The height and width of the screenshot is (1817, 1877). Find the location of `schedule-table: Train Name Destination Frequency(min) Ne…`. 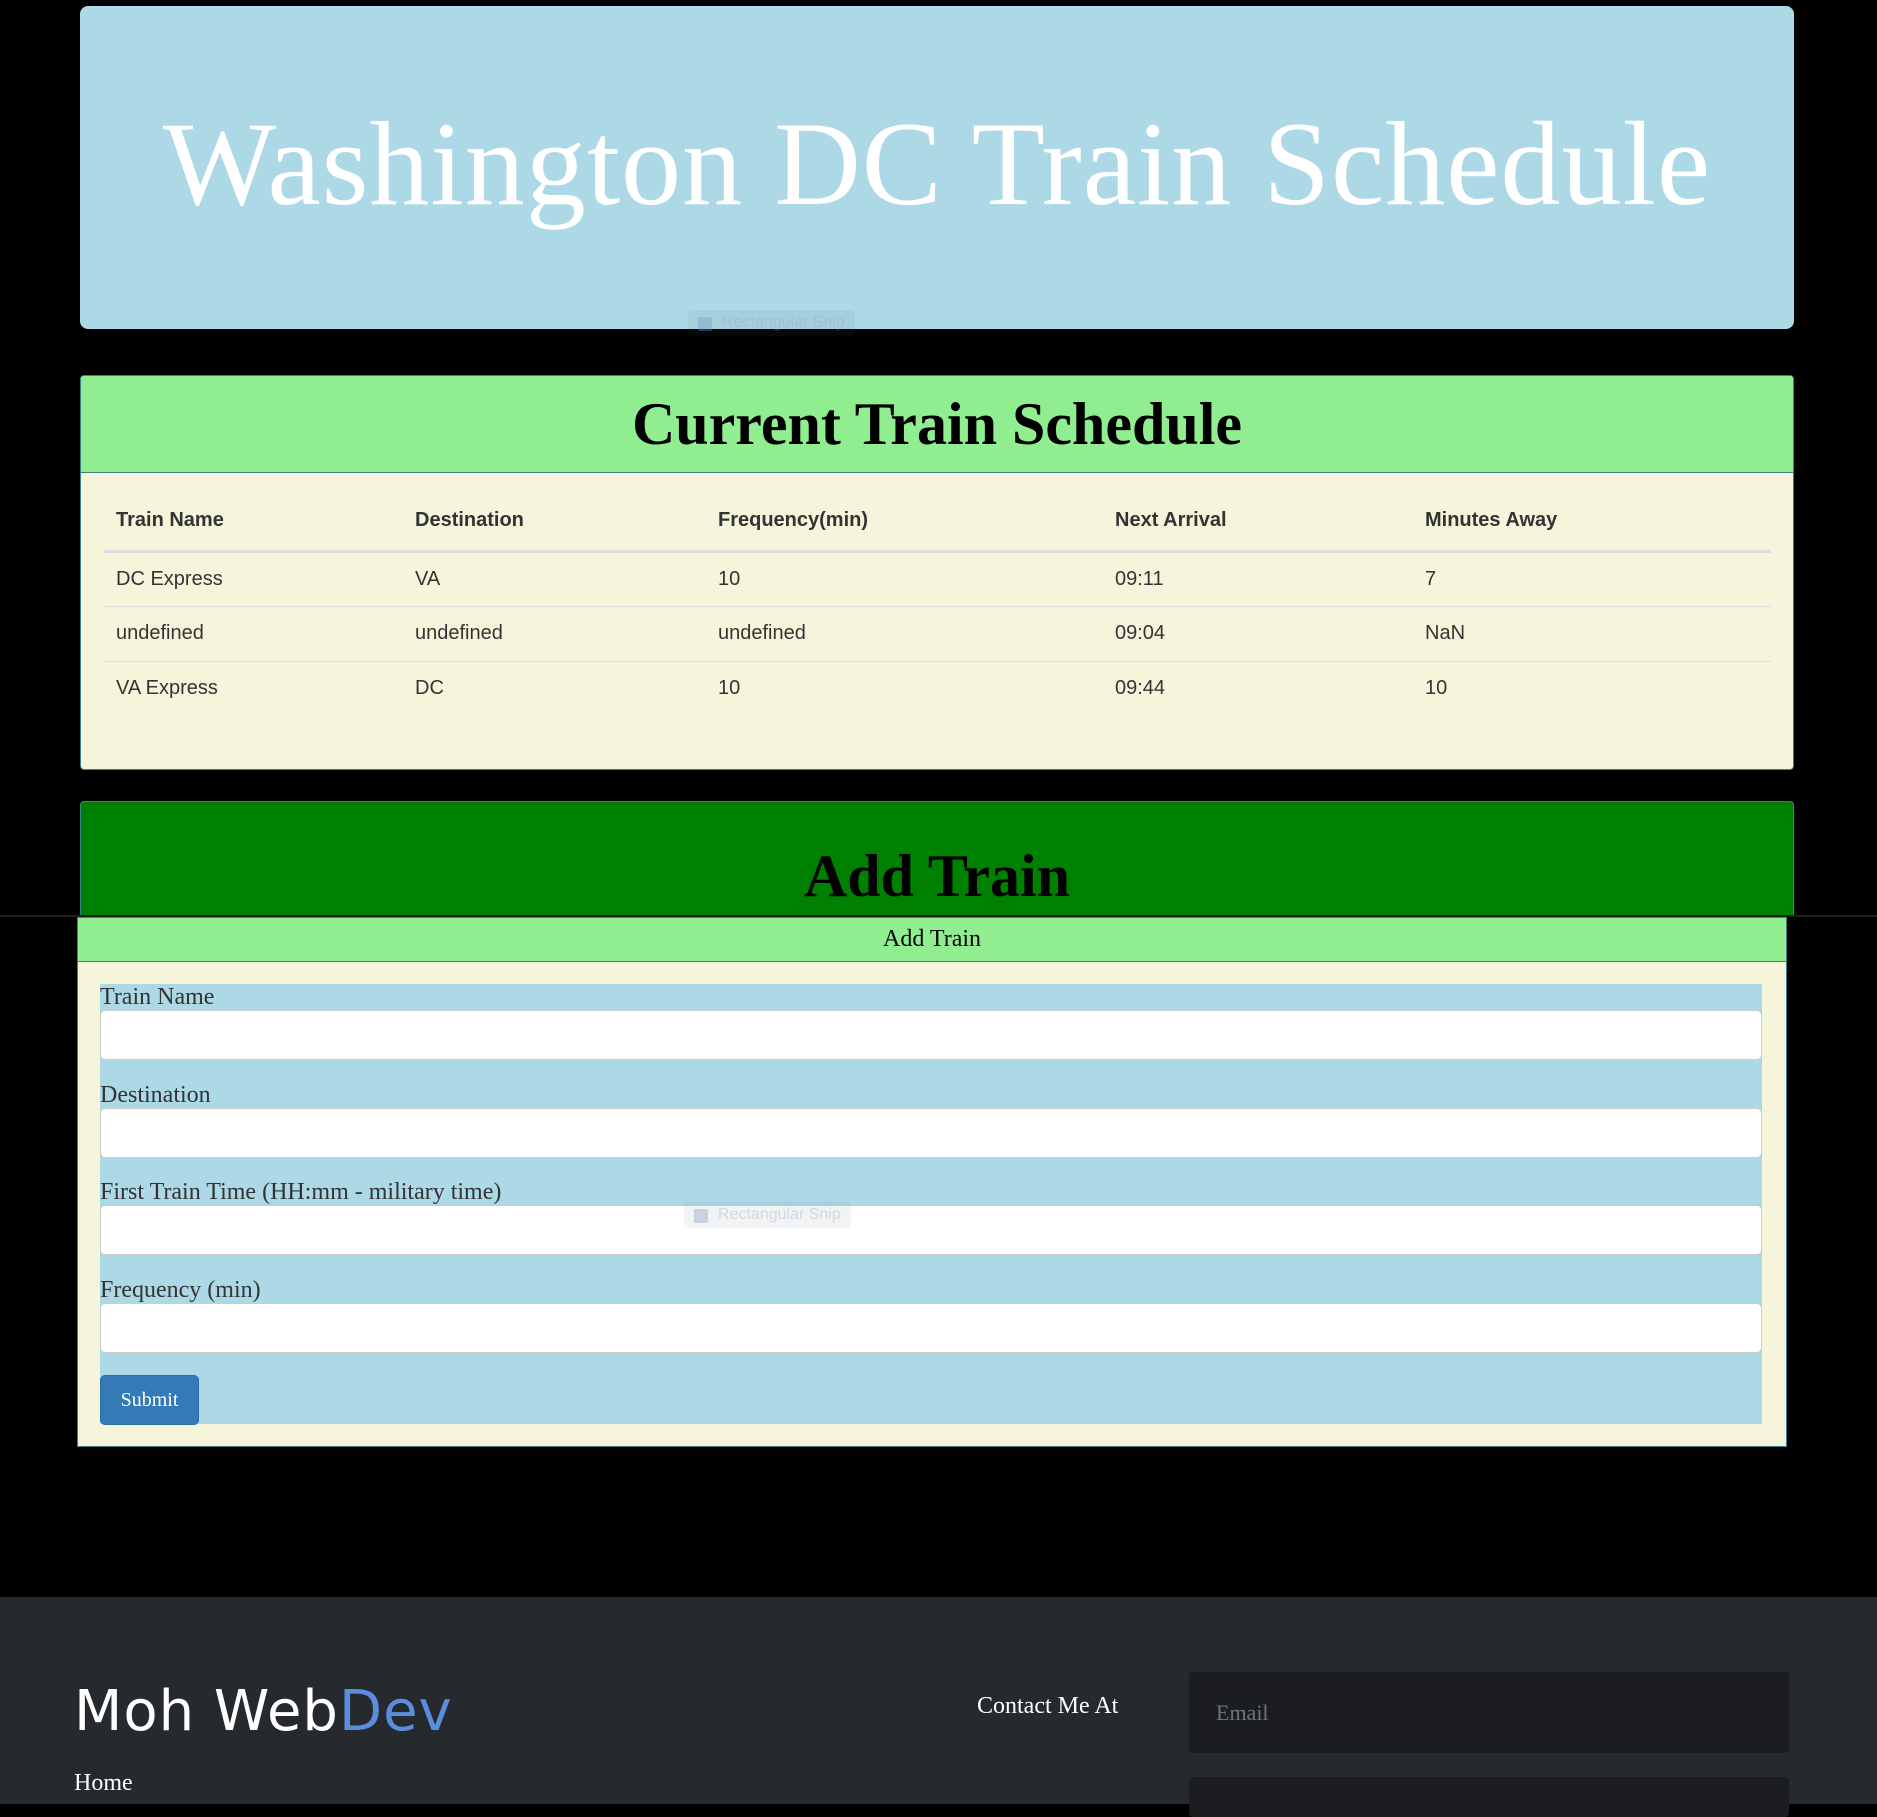

schedule-table: Train Name Destination Frequency(min) Ne… is located at coordinates (937, 603).